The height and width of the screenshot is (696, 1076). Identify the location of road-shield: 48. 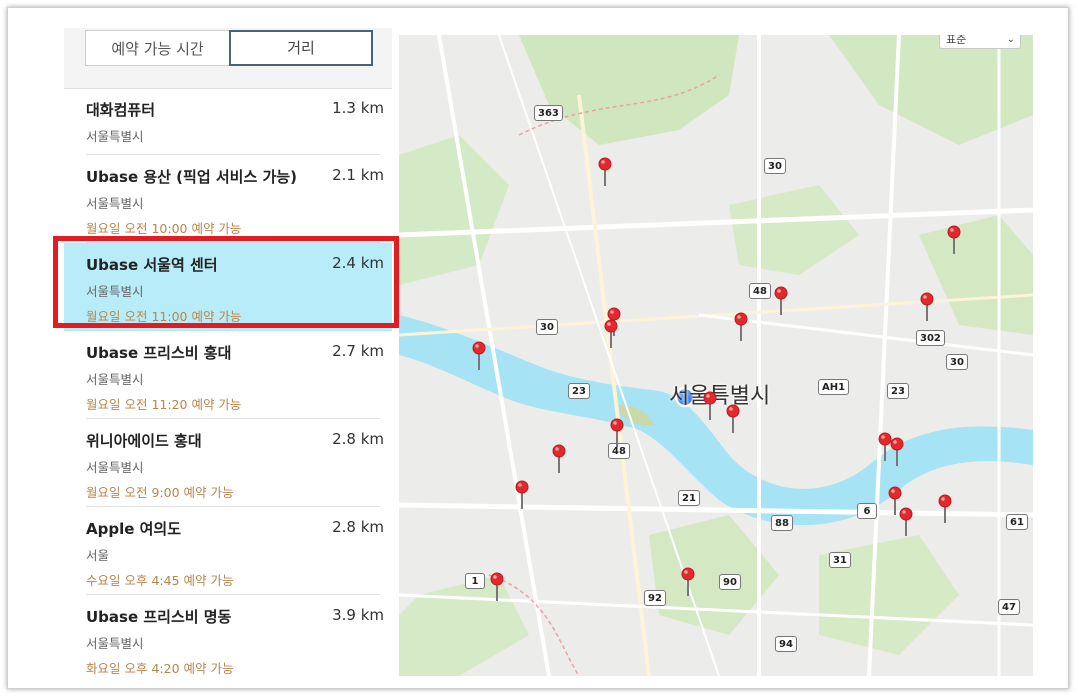
(760, 291).